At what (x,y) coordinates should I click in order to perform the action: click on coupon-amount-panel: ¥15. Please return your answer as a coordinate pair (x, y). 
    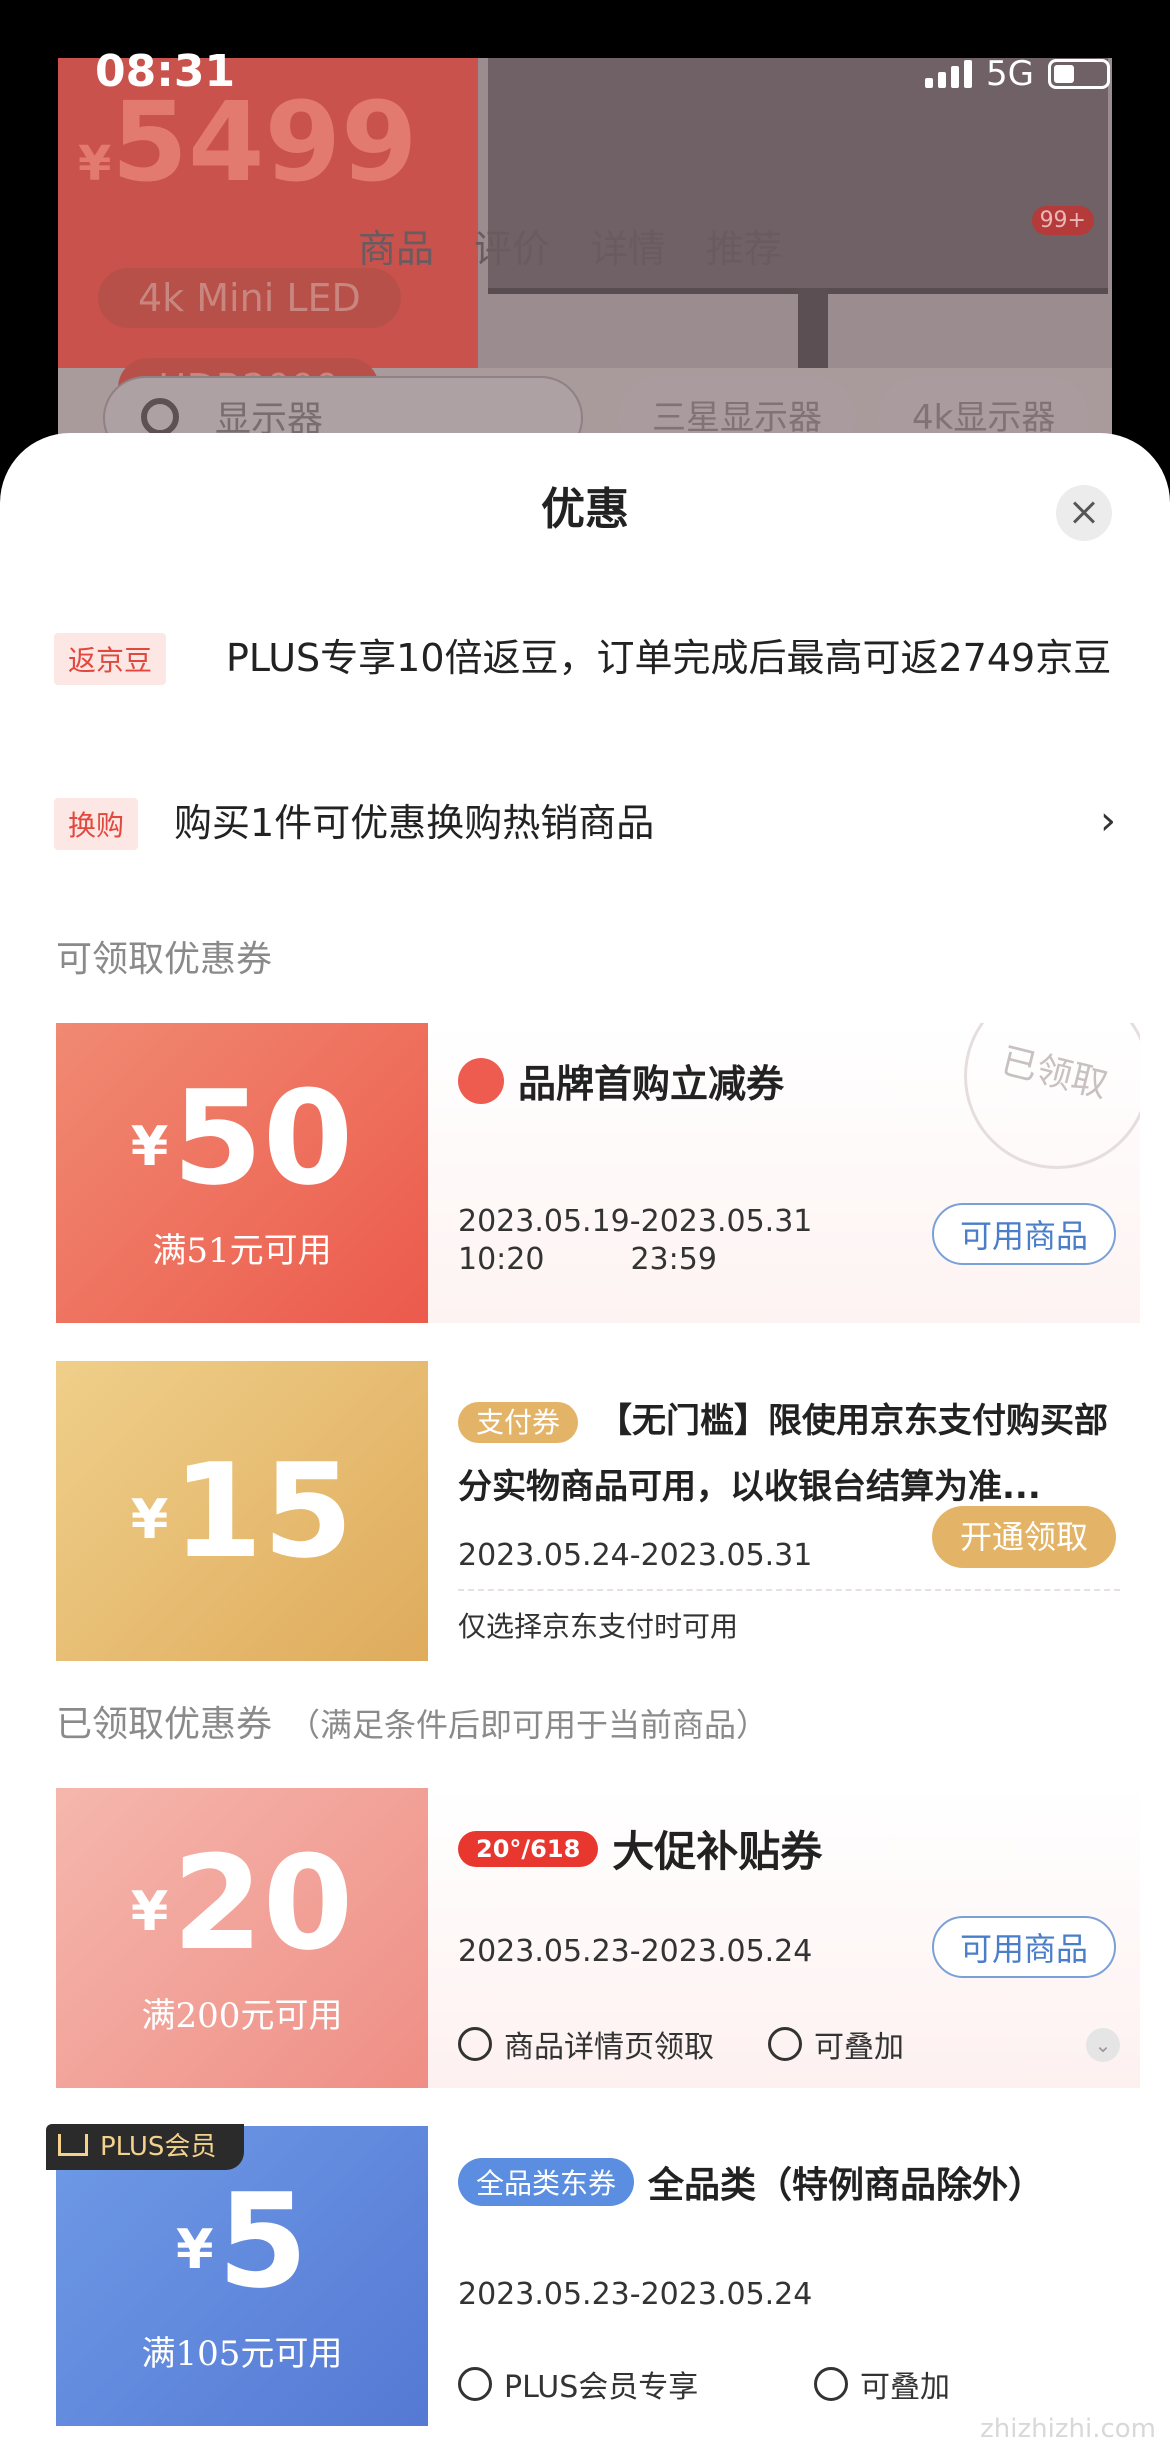
    Looking at the image, I should click on (242, 1511).